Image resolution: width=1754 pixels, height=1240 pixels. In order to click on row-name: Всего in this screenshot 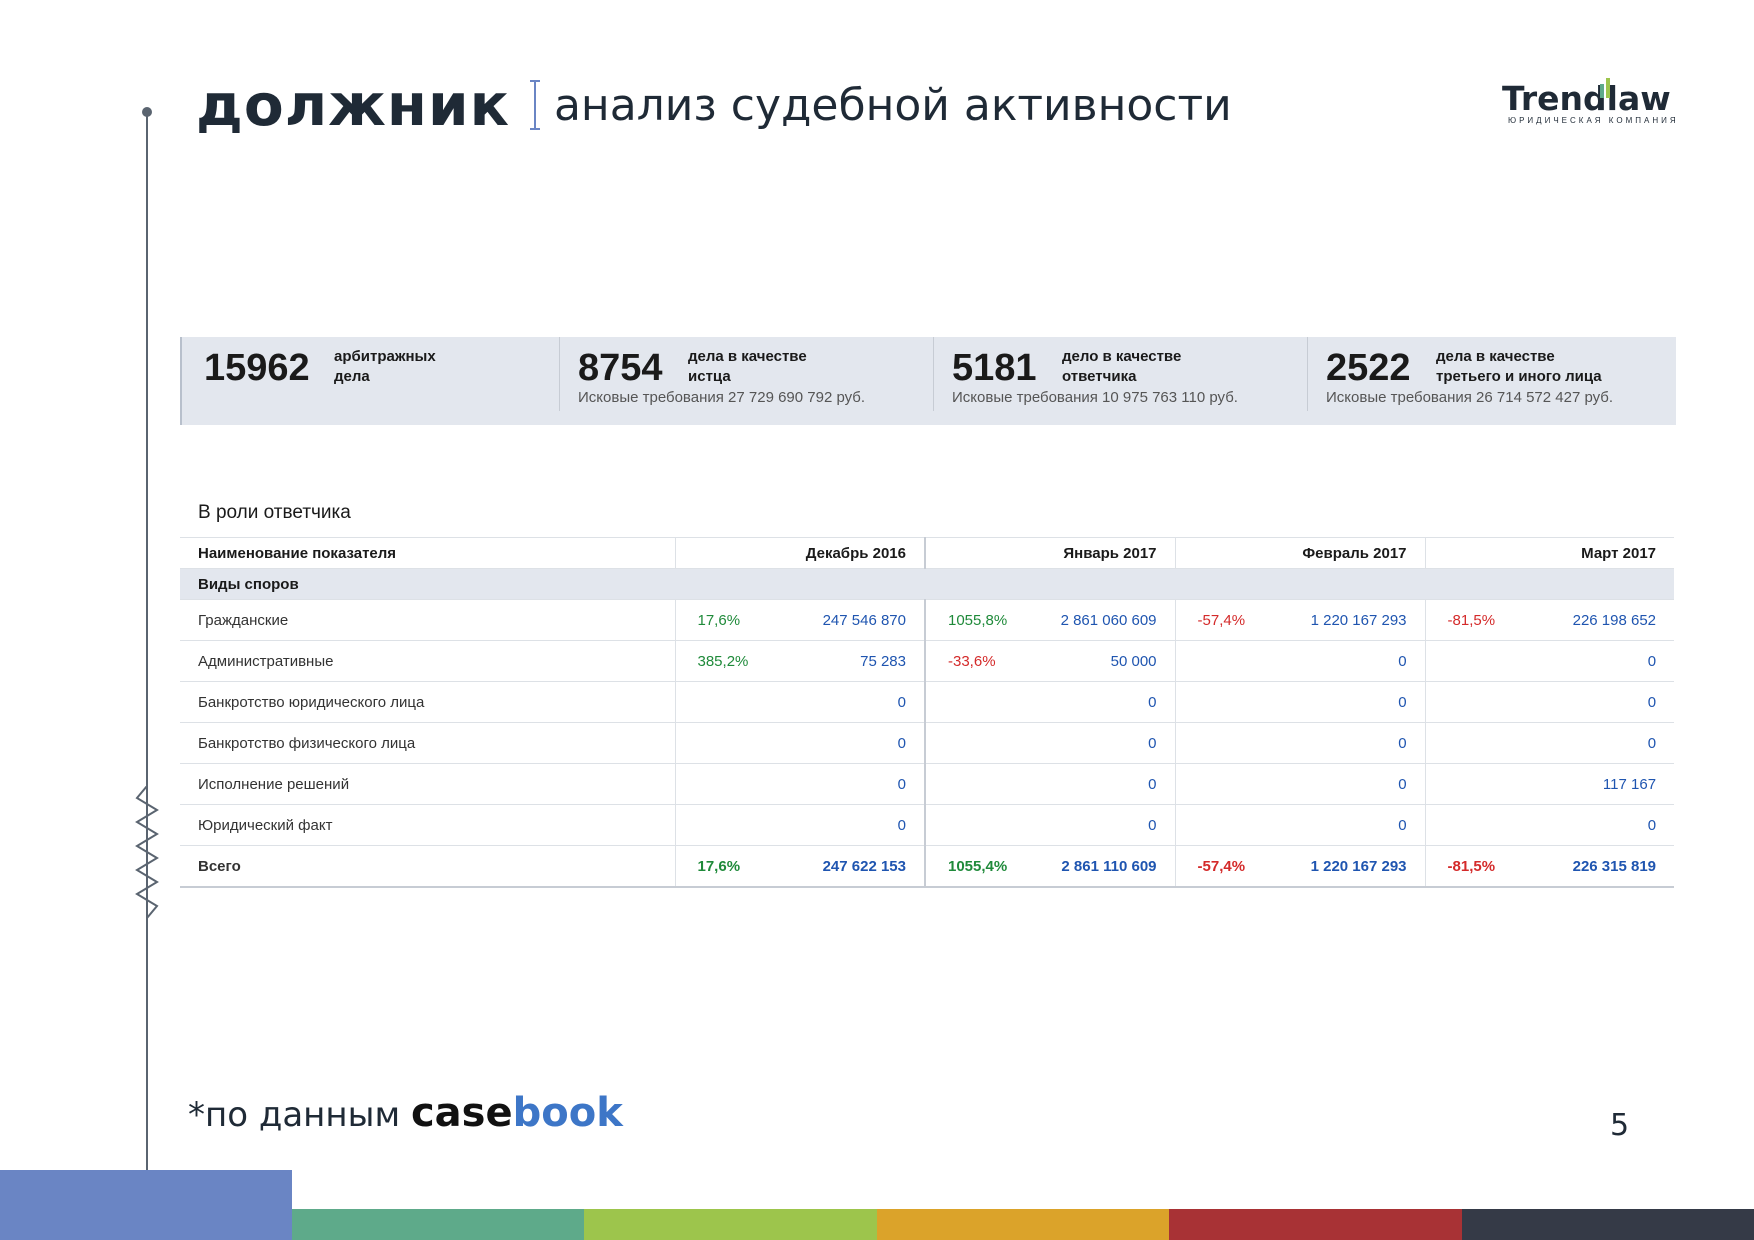, I will do `click(427, 866)`.